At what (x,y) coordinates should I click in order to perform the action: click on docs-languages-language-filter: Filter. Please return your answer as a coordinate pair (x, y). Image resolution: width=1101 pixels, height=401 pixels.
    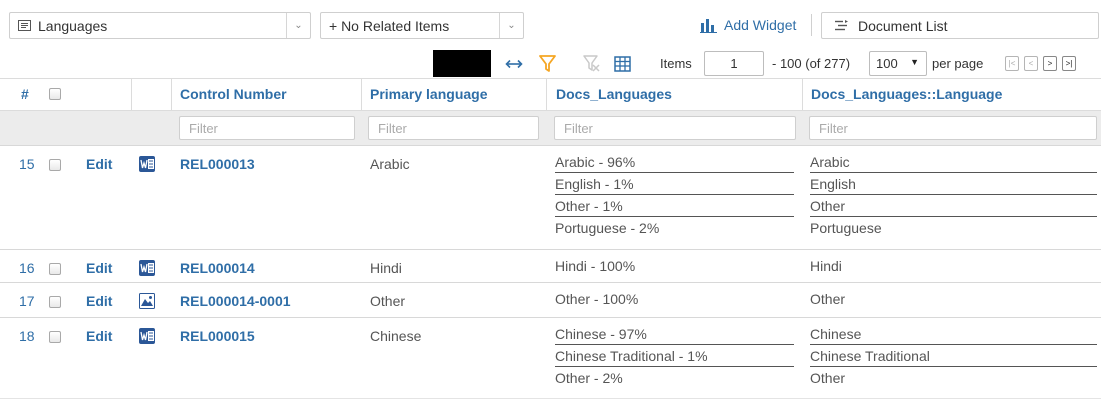
    Looking at the image, I should click on (953, 128).